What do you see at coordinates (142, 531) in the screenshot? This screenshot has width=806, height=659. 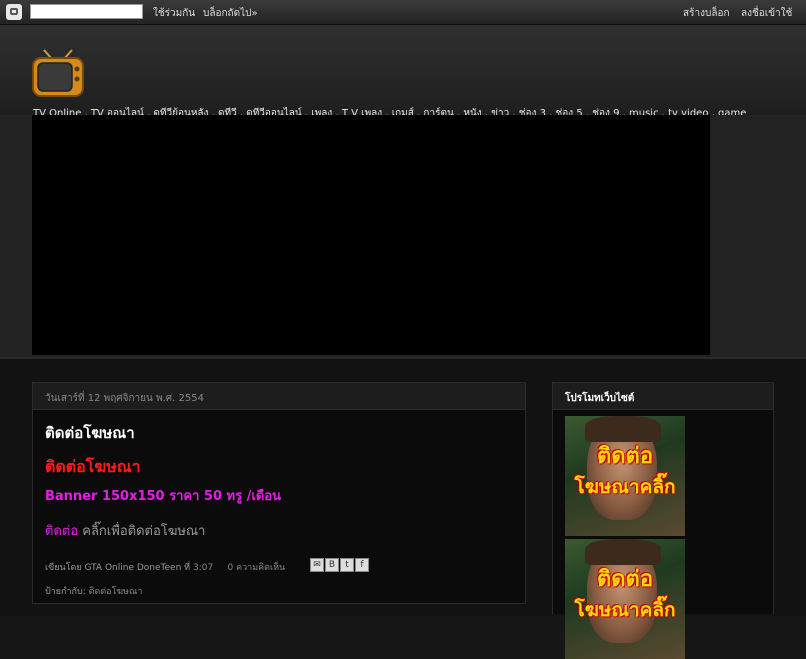 I see `contact-text: คลิ๊กเพื่อติดต่อโฆษณา` at bounding box center [142, 531].